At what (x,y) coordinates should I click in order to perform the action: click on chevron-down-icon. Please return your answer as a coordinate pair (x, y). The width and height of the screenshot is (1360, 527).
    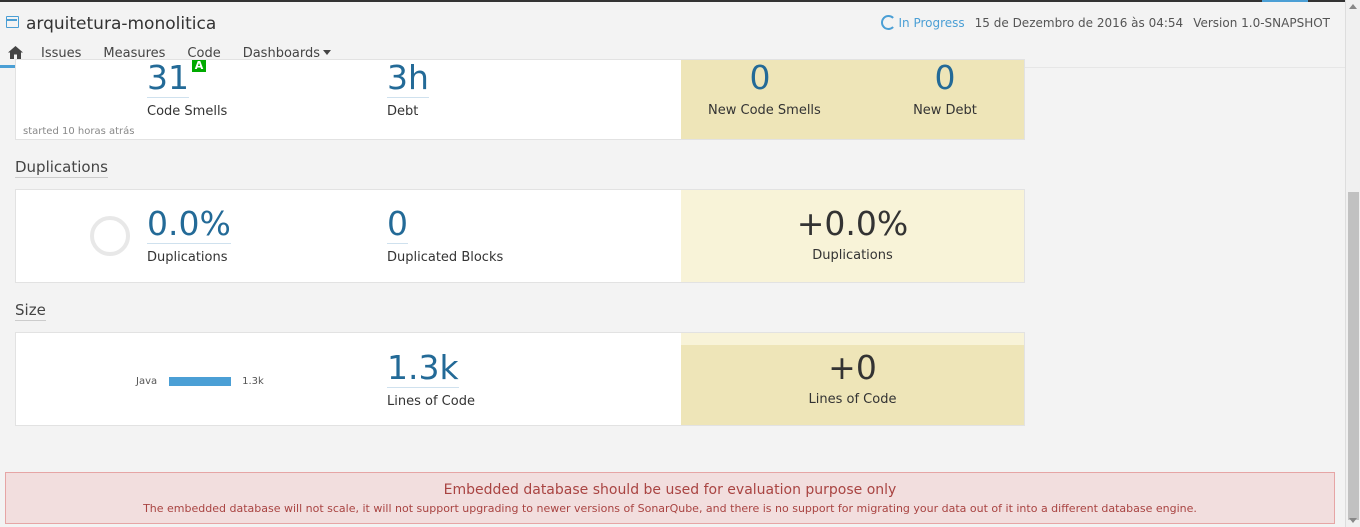
    Looking at the image, I should click on (327, 52).